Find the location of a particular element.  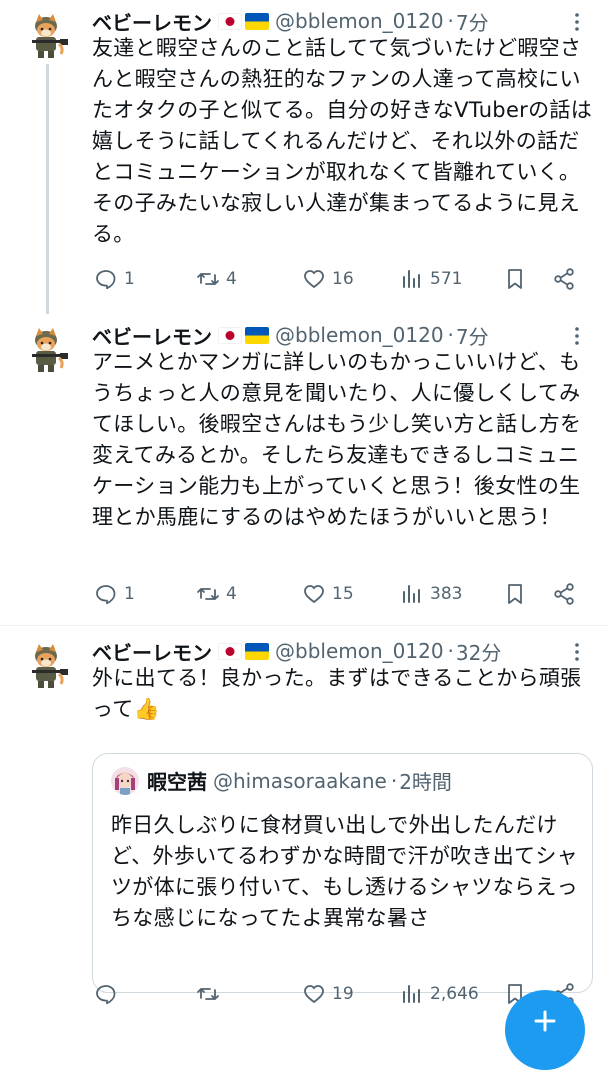

quoted-tweet-header: 暇空茜 @himasoraakane · 2時間 is located at coordinates (281, 780).